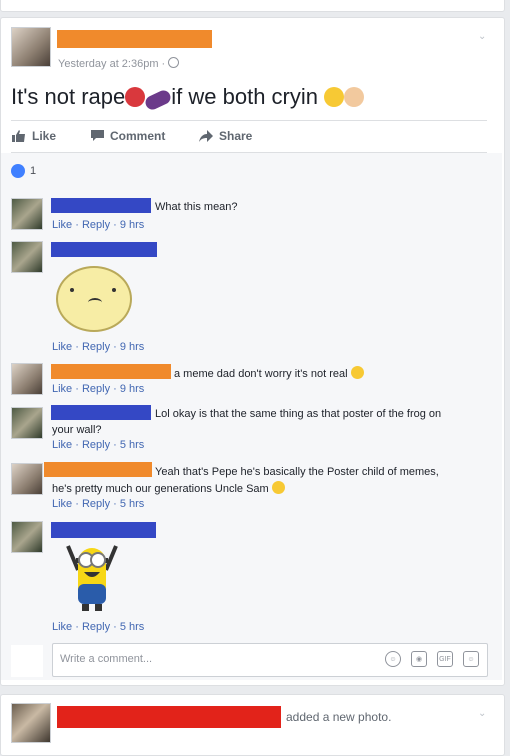 Image resolution: width=510 pixels, height=756 pixels. I want to click on gif-icon: GIF, so click(445, 659).